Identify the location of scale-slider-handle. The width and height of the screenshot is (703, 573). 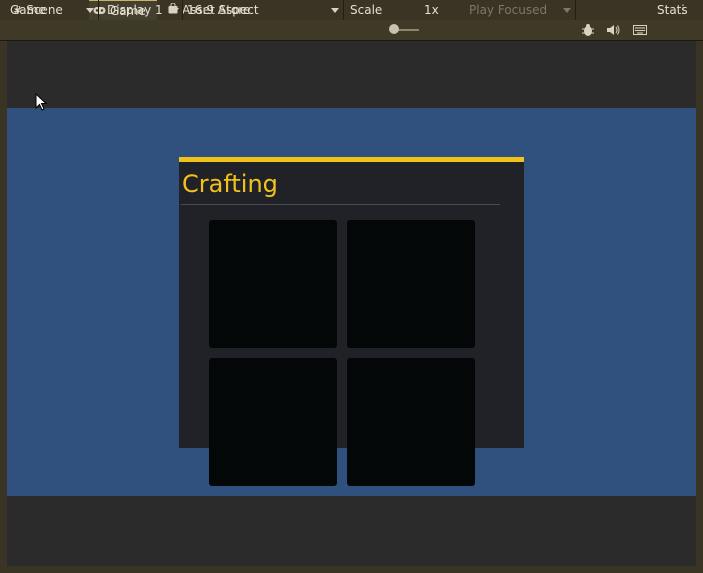
(394, 29).